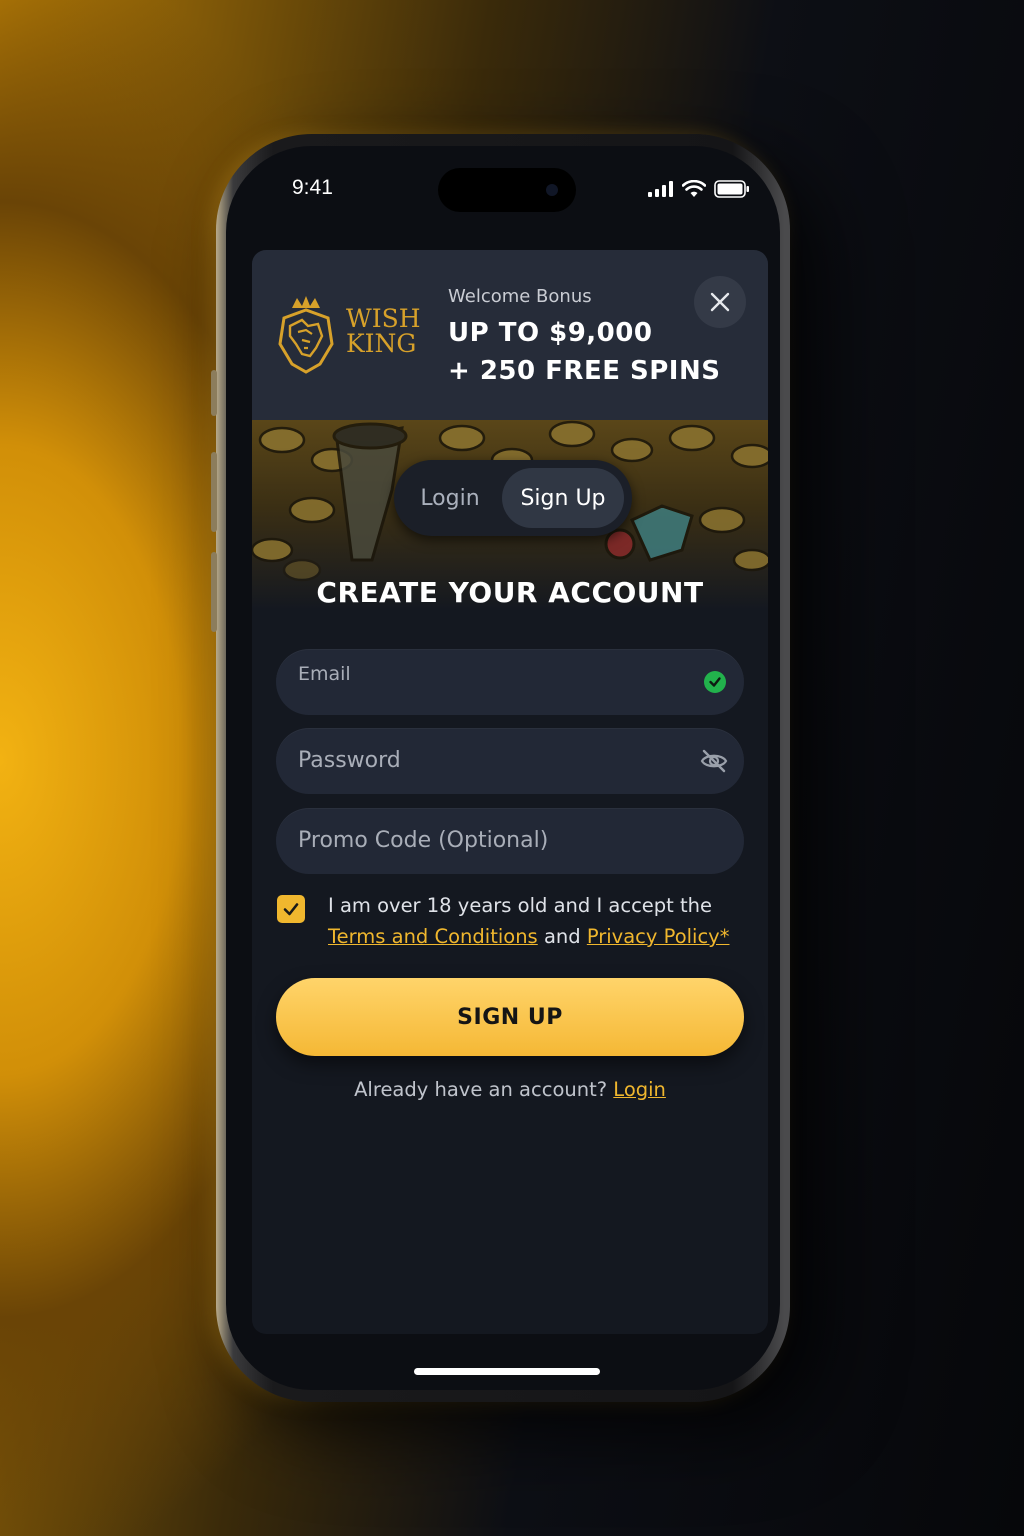 The width and height of the screenshot is (1024, 1536). I want to click on home-indicator, so click(507, 1371).